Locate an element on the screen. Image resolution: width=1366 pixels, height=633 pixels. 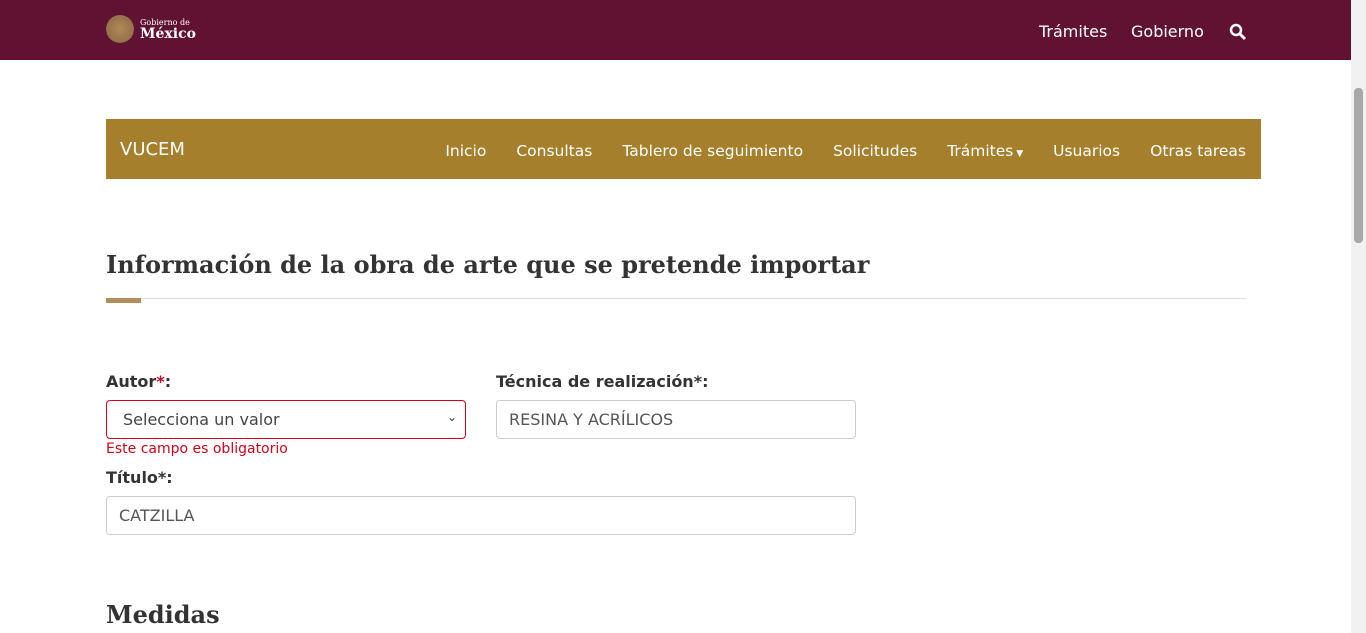
autor-label: Autor*: is located at coordinates (139, 381).